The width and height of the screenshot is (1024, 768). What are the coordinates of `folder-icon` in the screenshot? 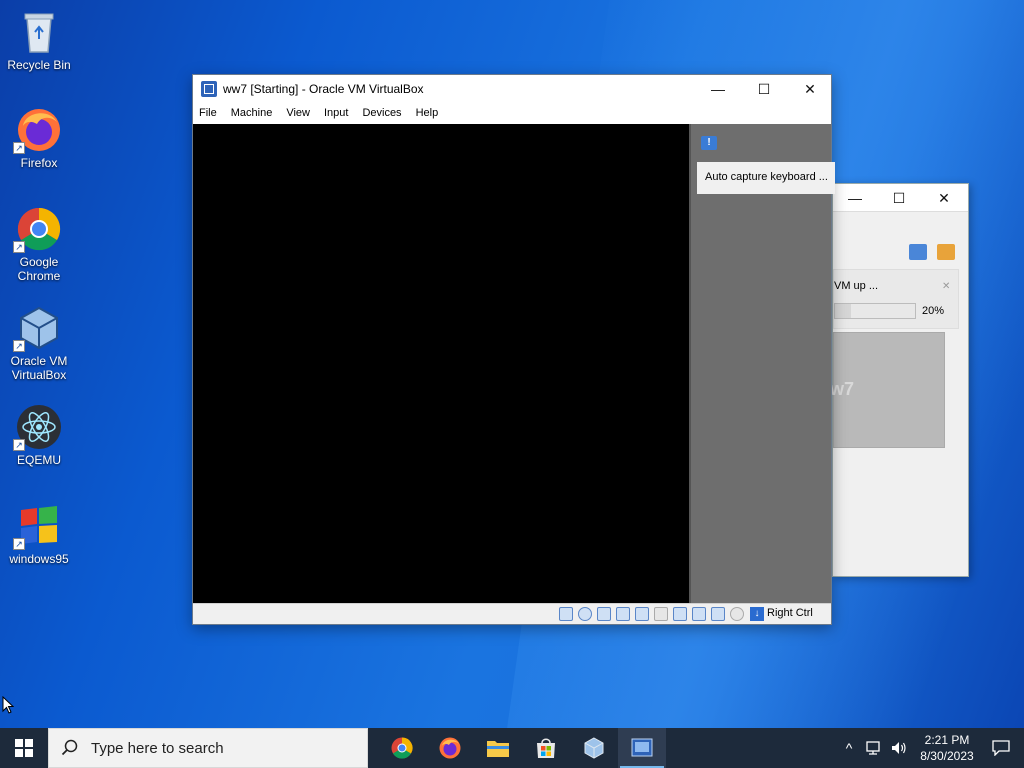 It's located at (498, 749).